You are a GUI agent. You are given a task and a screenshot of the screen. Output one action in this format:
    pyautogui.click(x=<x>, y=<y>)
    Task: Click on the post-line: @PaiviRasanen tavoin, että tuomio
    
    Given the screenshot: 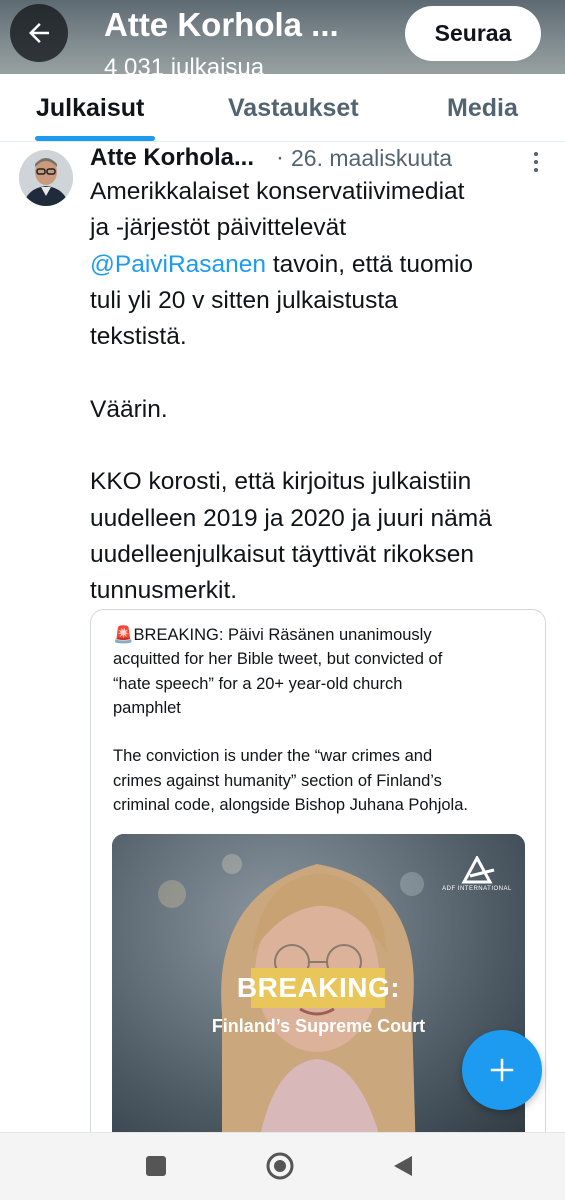 What is the action you would take?
    pyautogui.click(x=325, y=265)
    